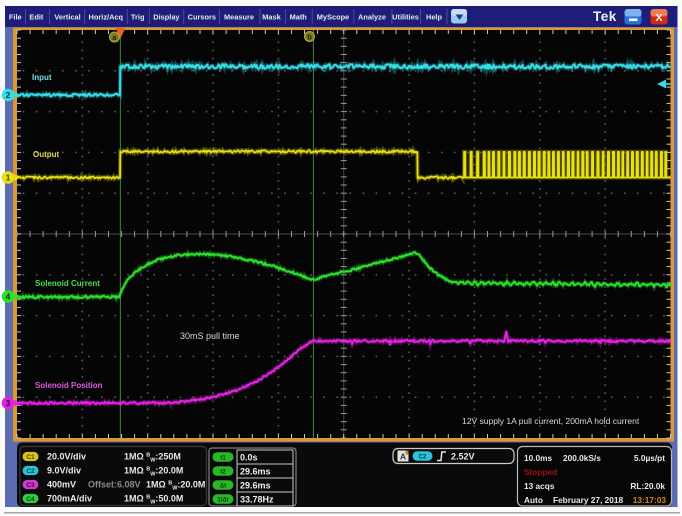 This screenshot has width=682, height=516. Describe the element at coordinates (249, 457) in the screenshot. I see `svg-text: 0.0s` at that location.